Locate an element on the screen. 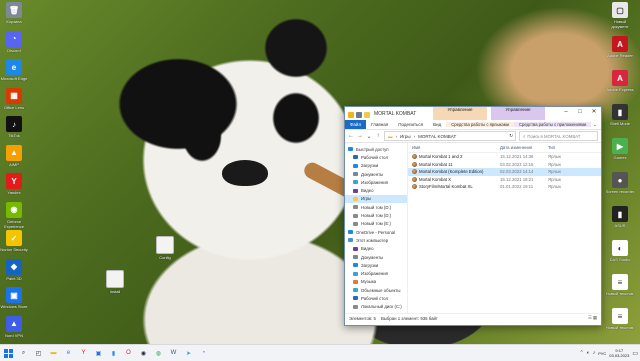 Image resolution: width=640 pixels, height=361 pixels. taskbar-opera-icon: O is located at coordinates (128, 353).